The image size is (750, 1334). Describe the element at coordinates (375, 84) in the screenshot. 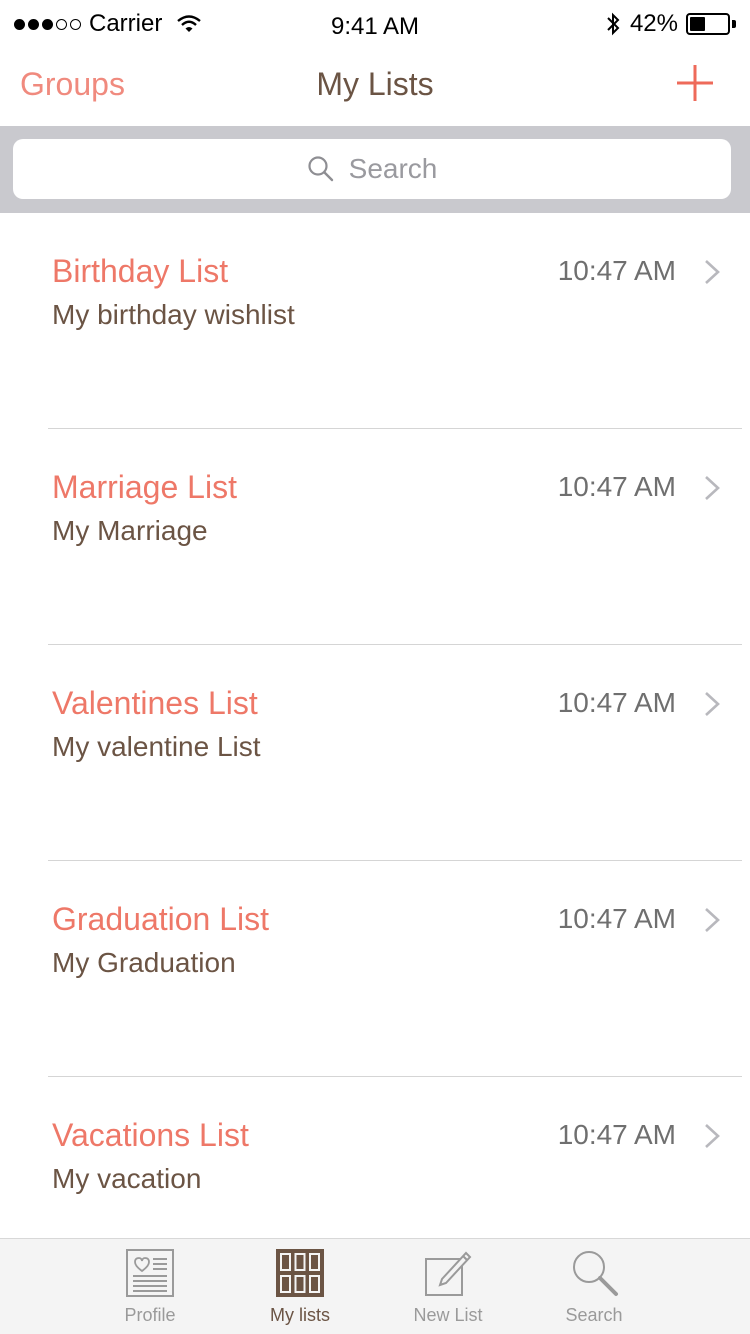

I see `page-title: My Lists` at that location.